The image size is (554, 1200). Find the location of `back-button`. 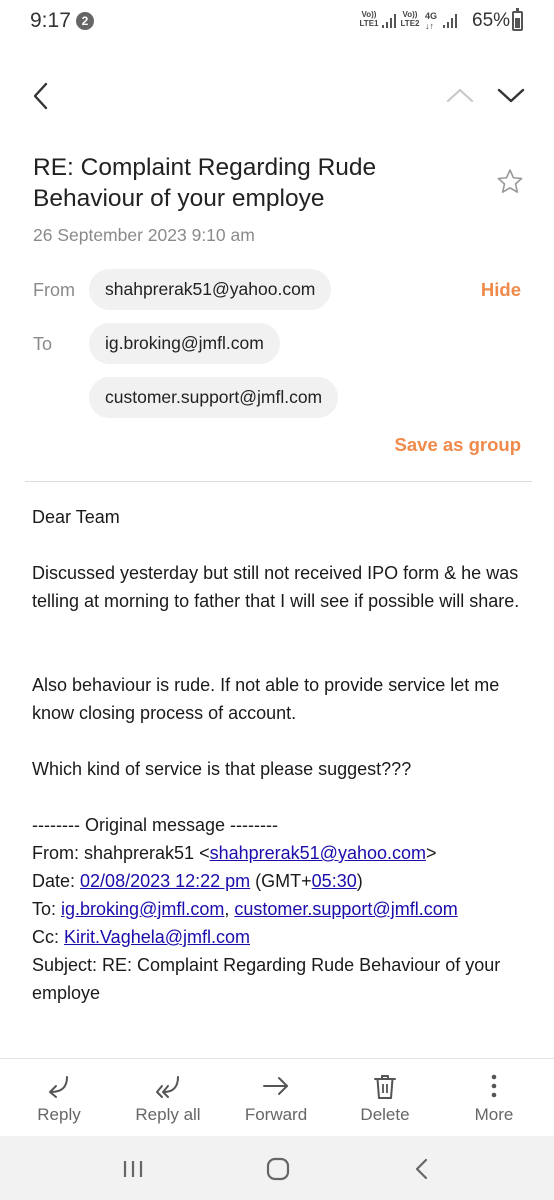

back-button is located at coordinates (42, 96).